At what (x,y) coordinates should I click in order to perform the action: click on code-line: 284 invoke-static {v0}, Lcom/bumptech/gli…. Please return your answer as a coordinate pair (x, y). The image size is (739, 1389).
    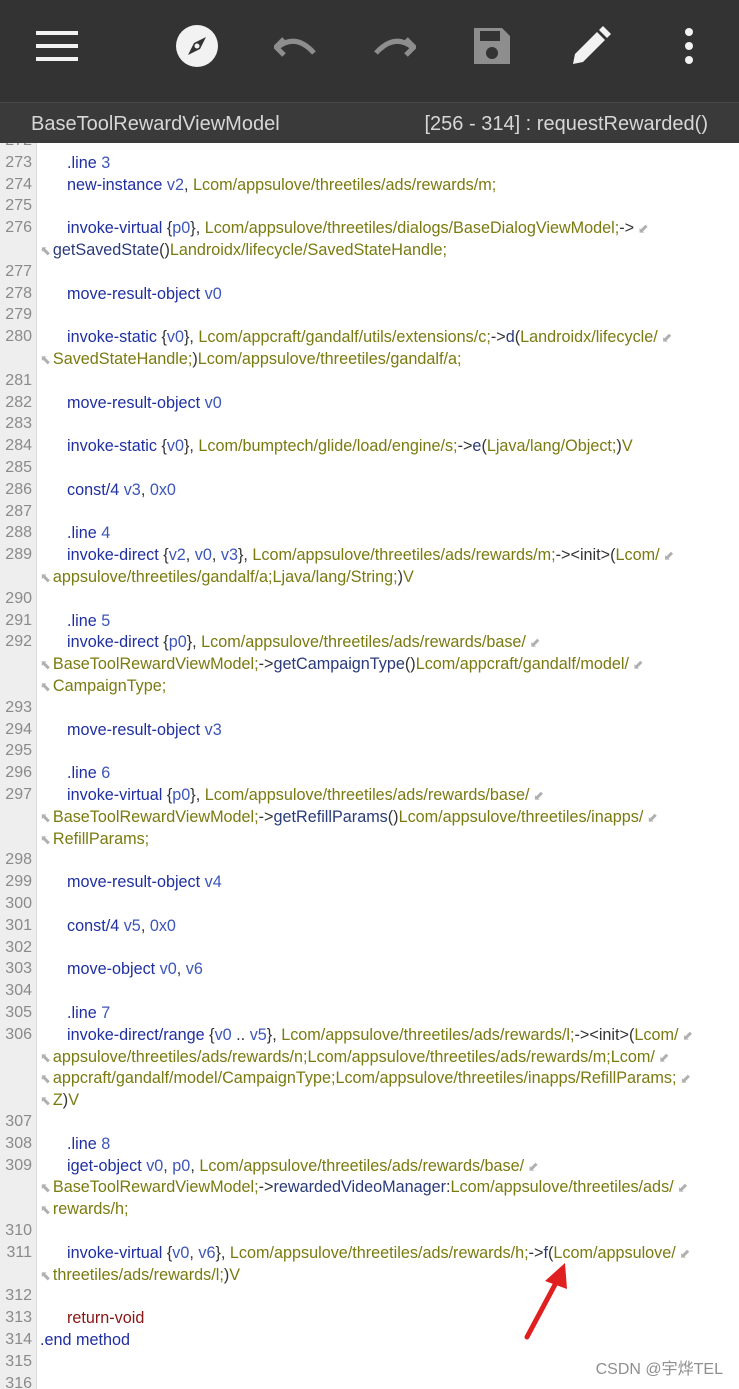
    Looking at the image, I should click on (369, 447).